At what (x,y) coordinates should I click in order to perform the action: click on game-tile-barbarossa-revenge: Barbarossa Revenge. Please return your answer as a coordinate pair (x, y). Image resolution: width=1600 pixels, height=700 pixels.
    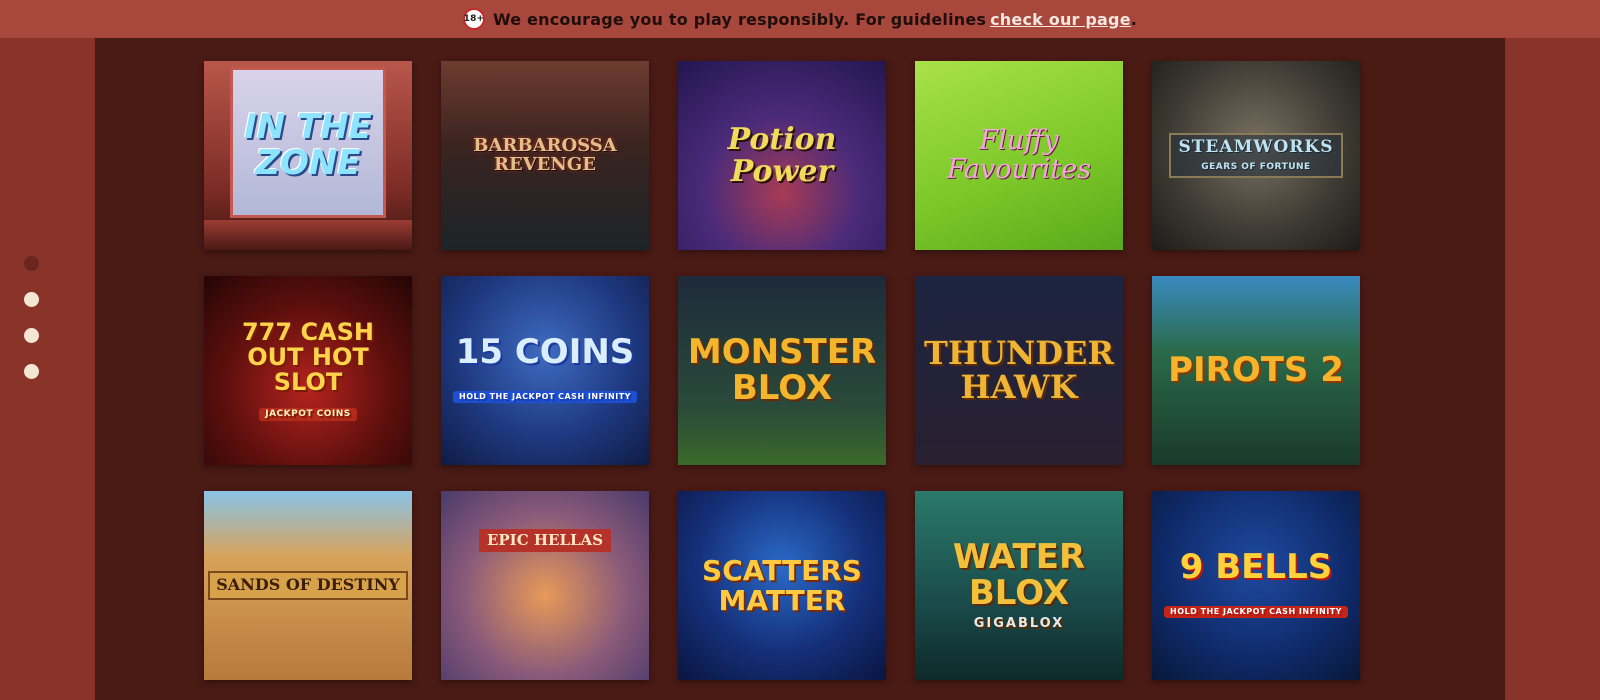
    Looking at the image, I should click on (545, 155).